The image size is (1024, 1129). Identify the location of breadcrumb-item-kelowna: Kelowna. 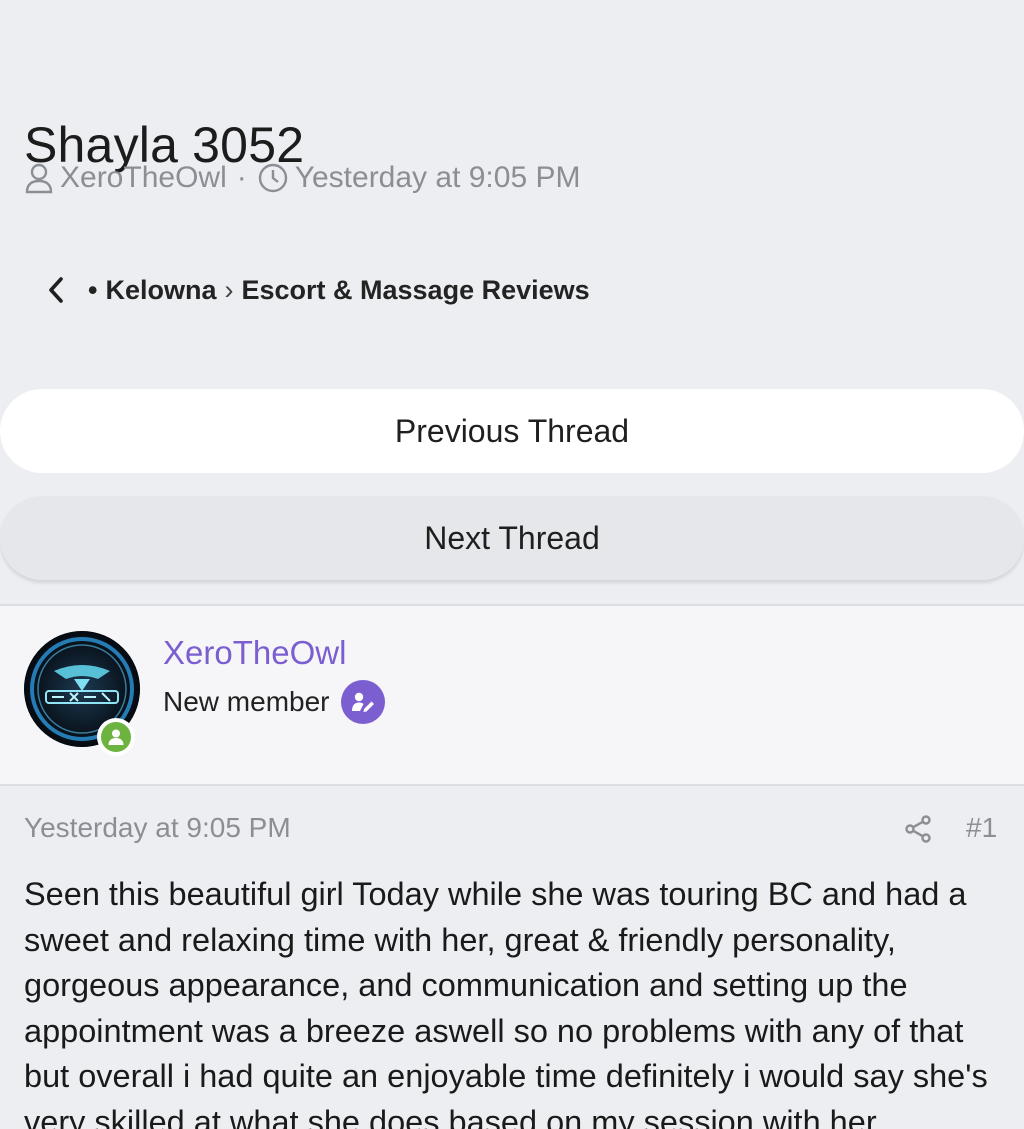
(160, 290).